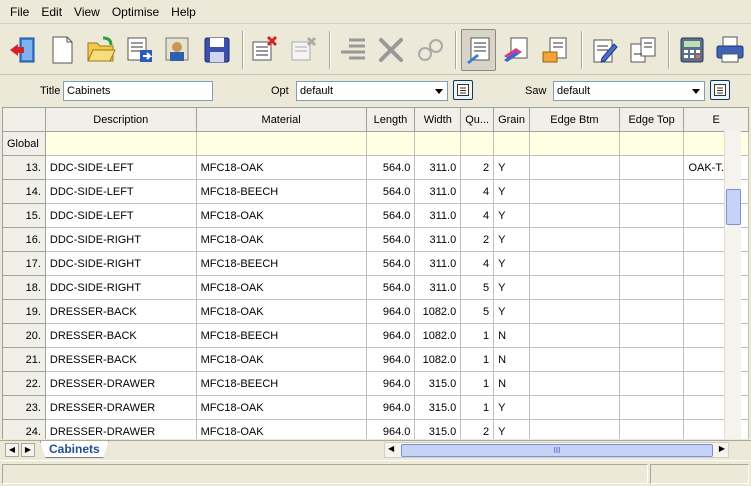 This screenshot has width=751, height=486. Describe the element at coordinates (511, 119) in the screenshot. I see `column-header-grain: Grain` at that location.